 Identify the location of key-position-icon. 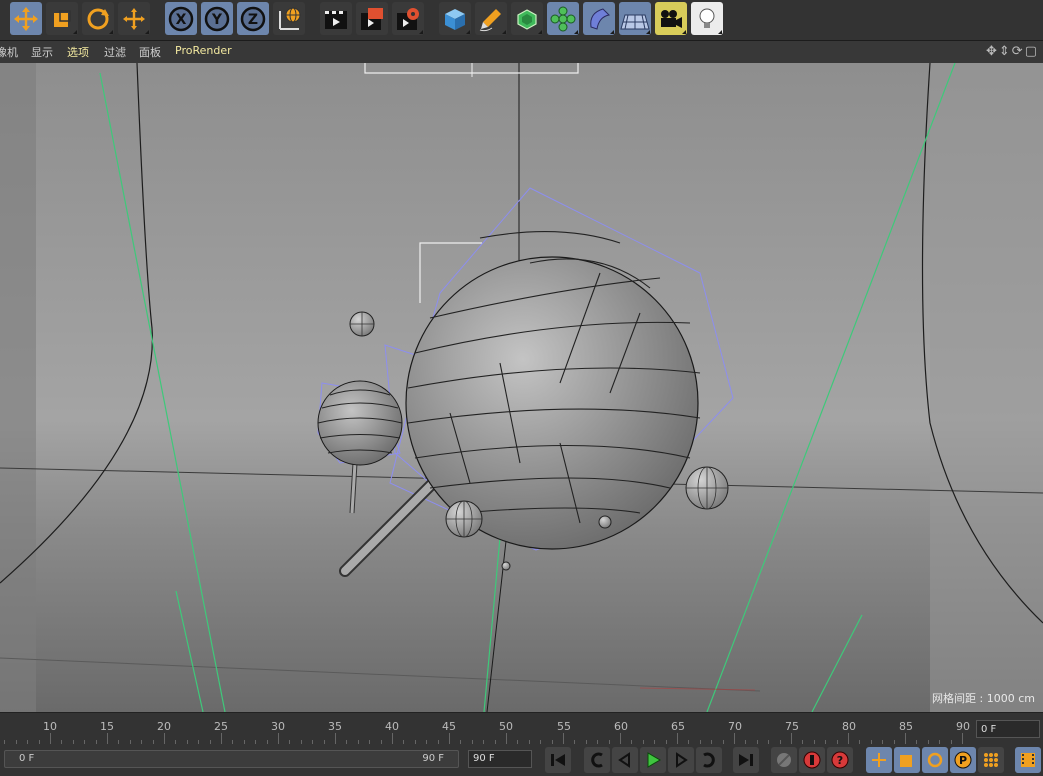
(879, 760).